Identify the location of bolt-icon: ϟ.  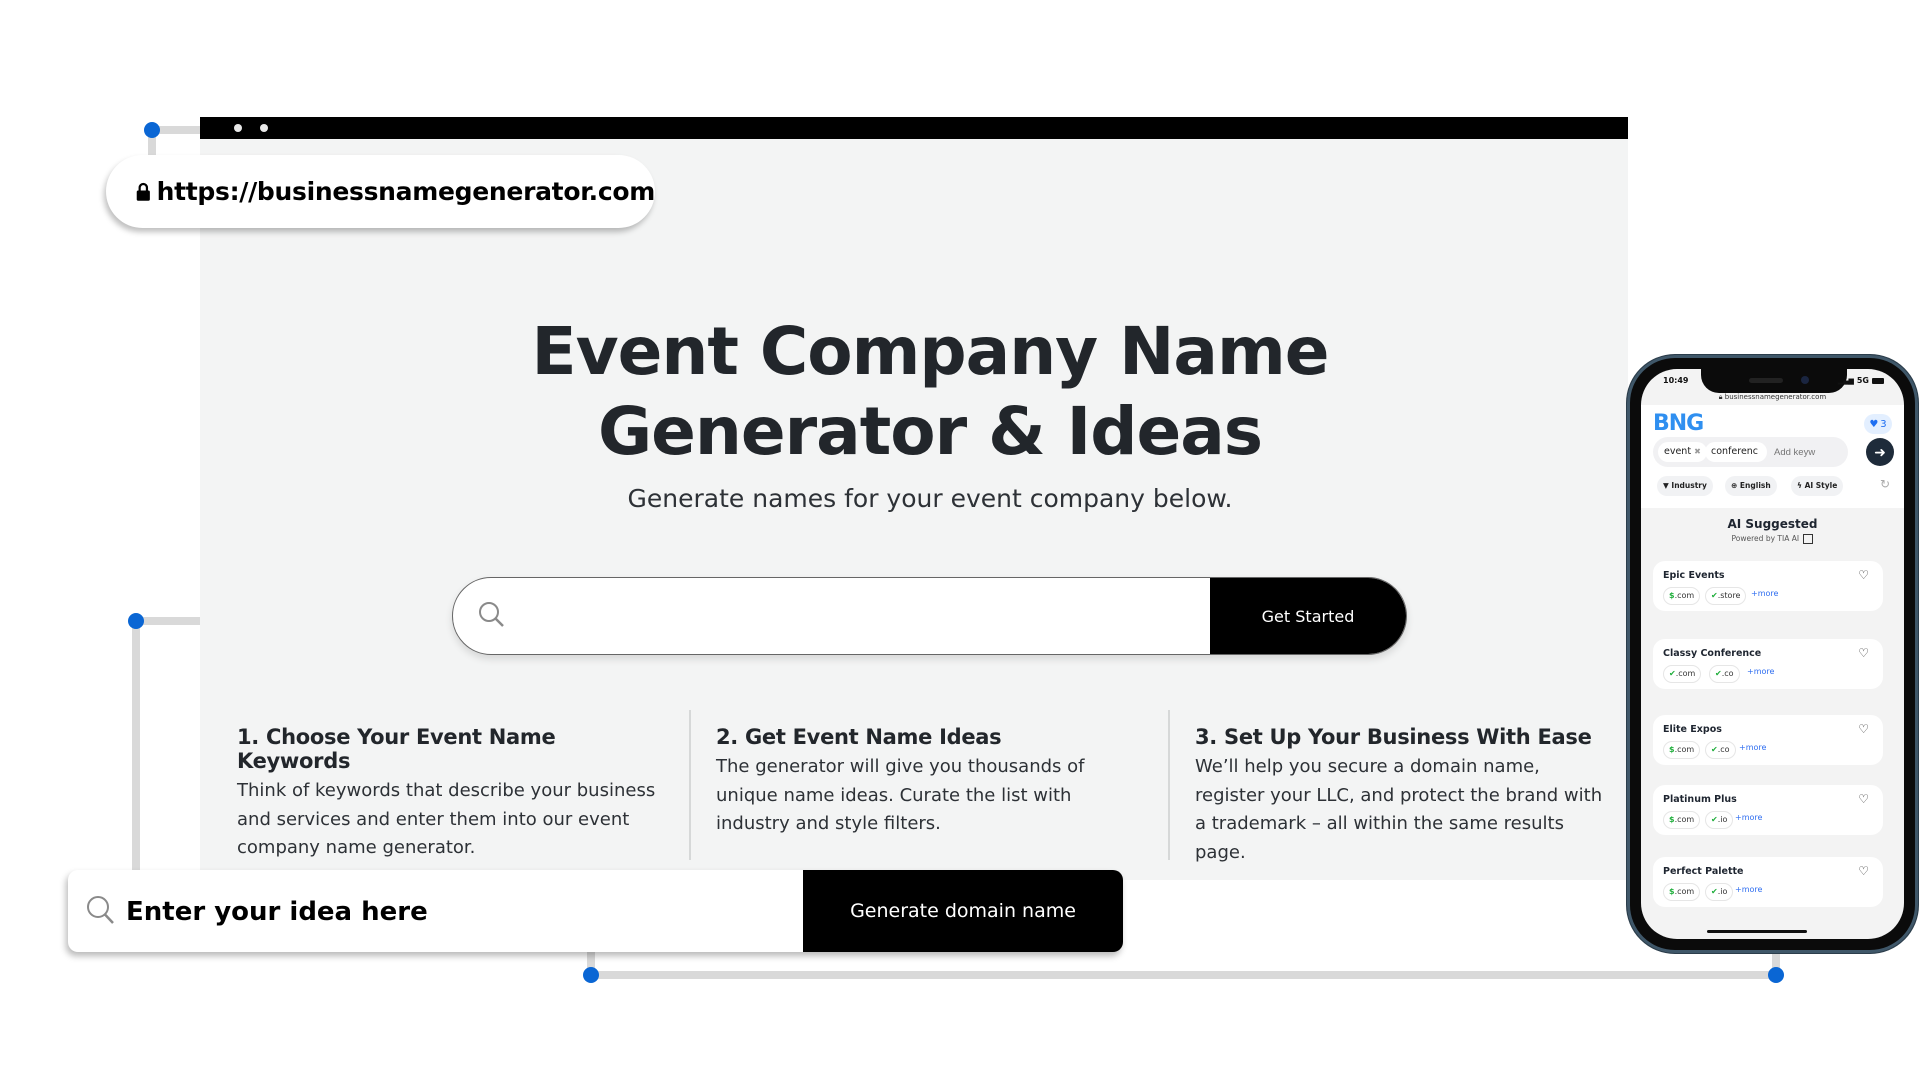
(1799, 485).